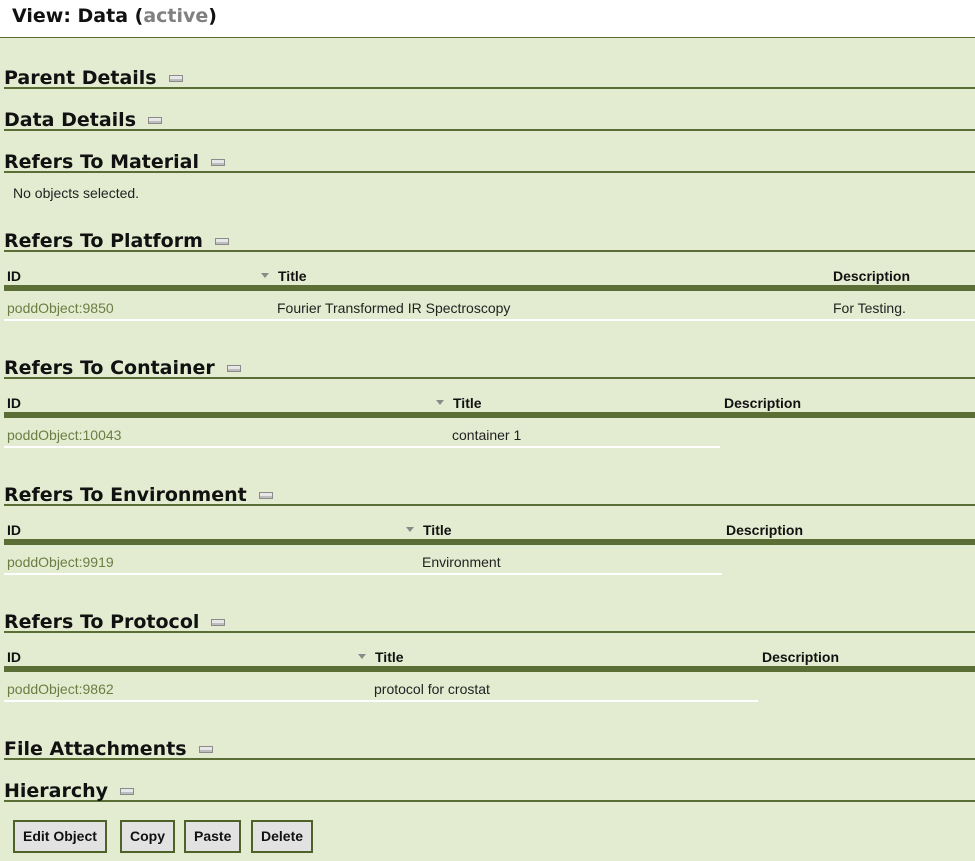 The image size is (975, 861). I want to click on object-id-link: poddObject:9862, so click(60, 689).